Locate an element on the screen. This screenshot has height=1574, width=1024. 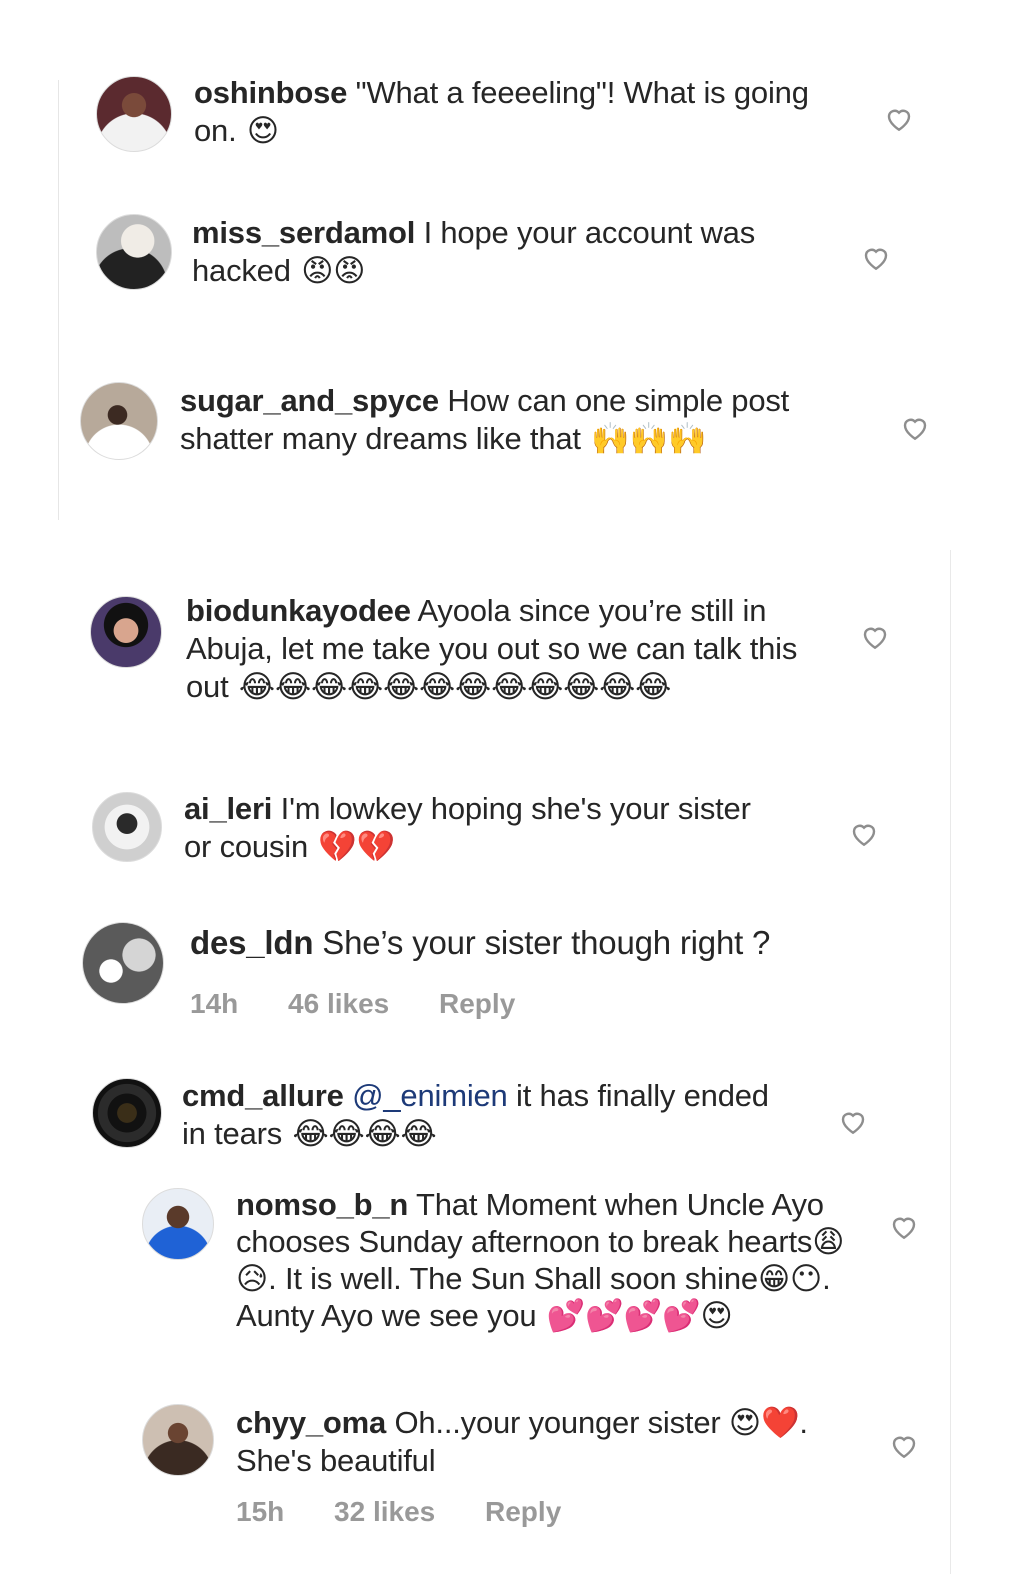
comment-time: 15h is located at coordinates (260, 1511).